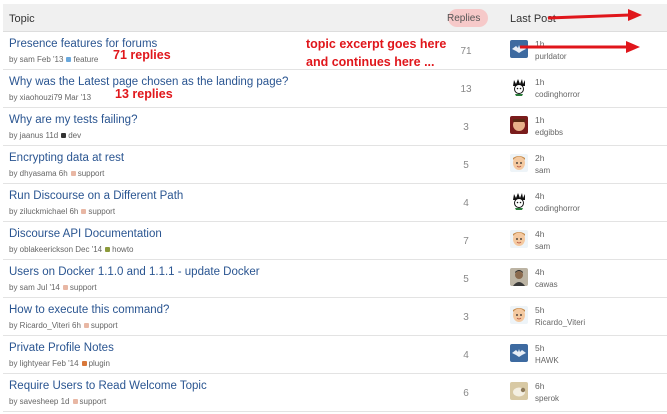 The image size is (667, 414). I want to click on topic-list-header: Topic Replies Last Post, so click(335, 18).